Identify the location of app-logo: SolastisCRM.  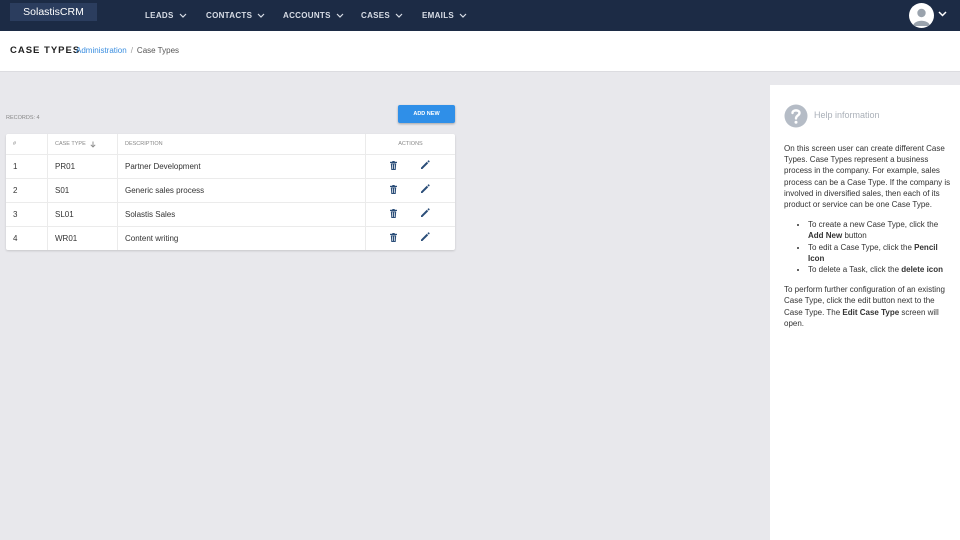
(53, 12).